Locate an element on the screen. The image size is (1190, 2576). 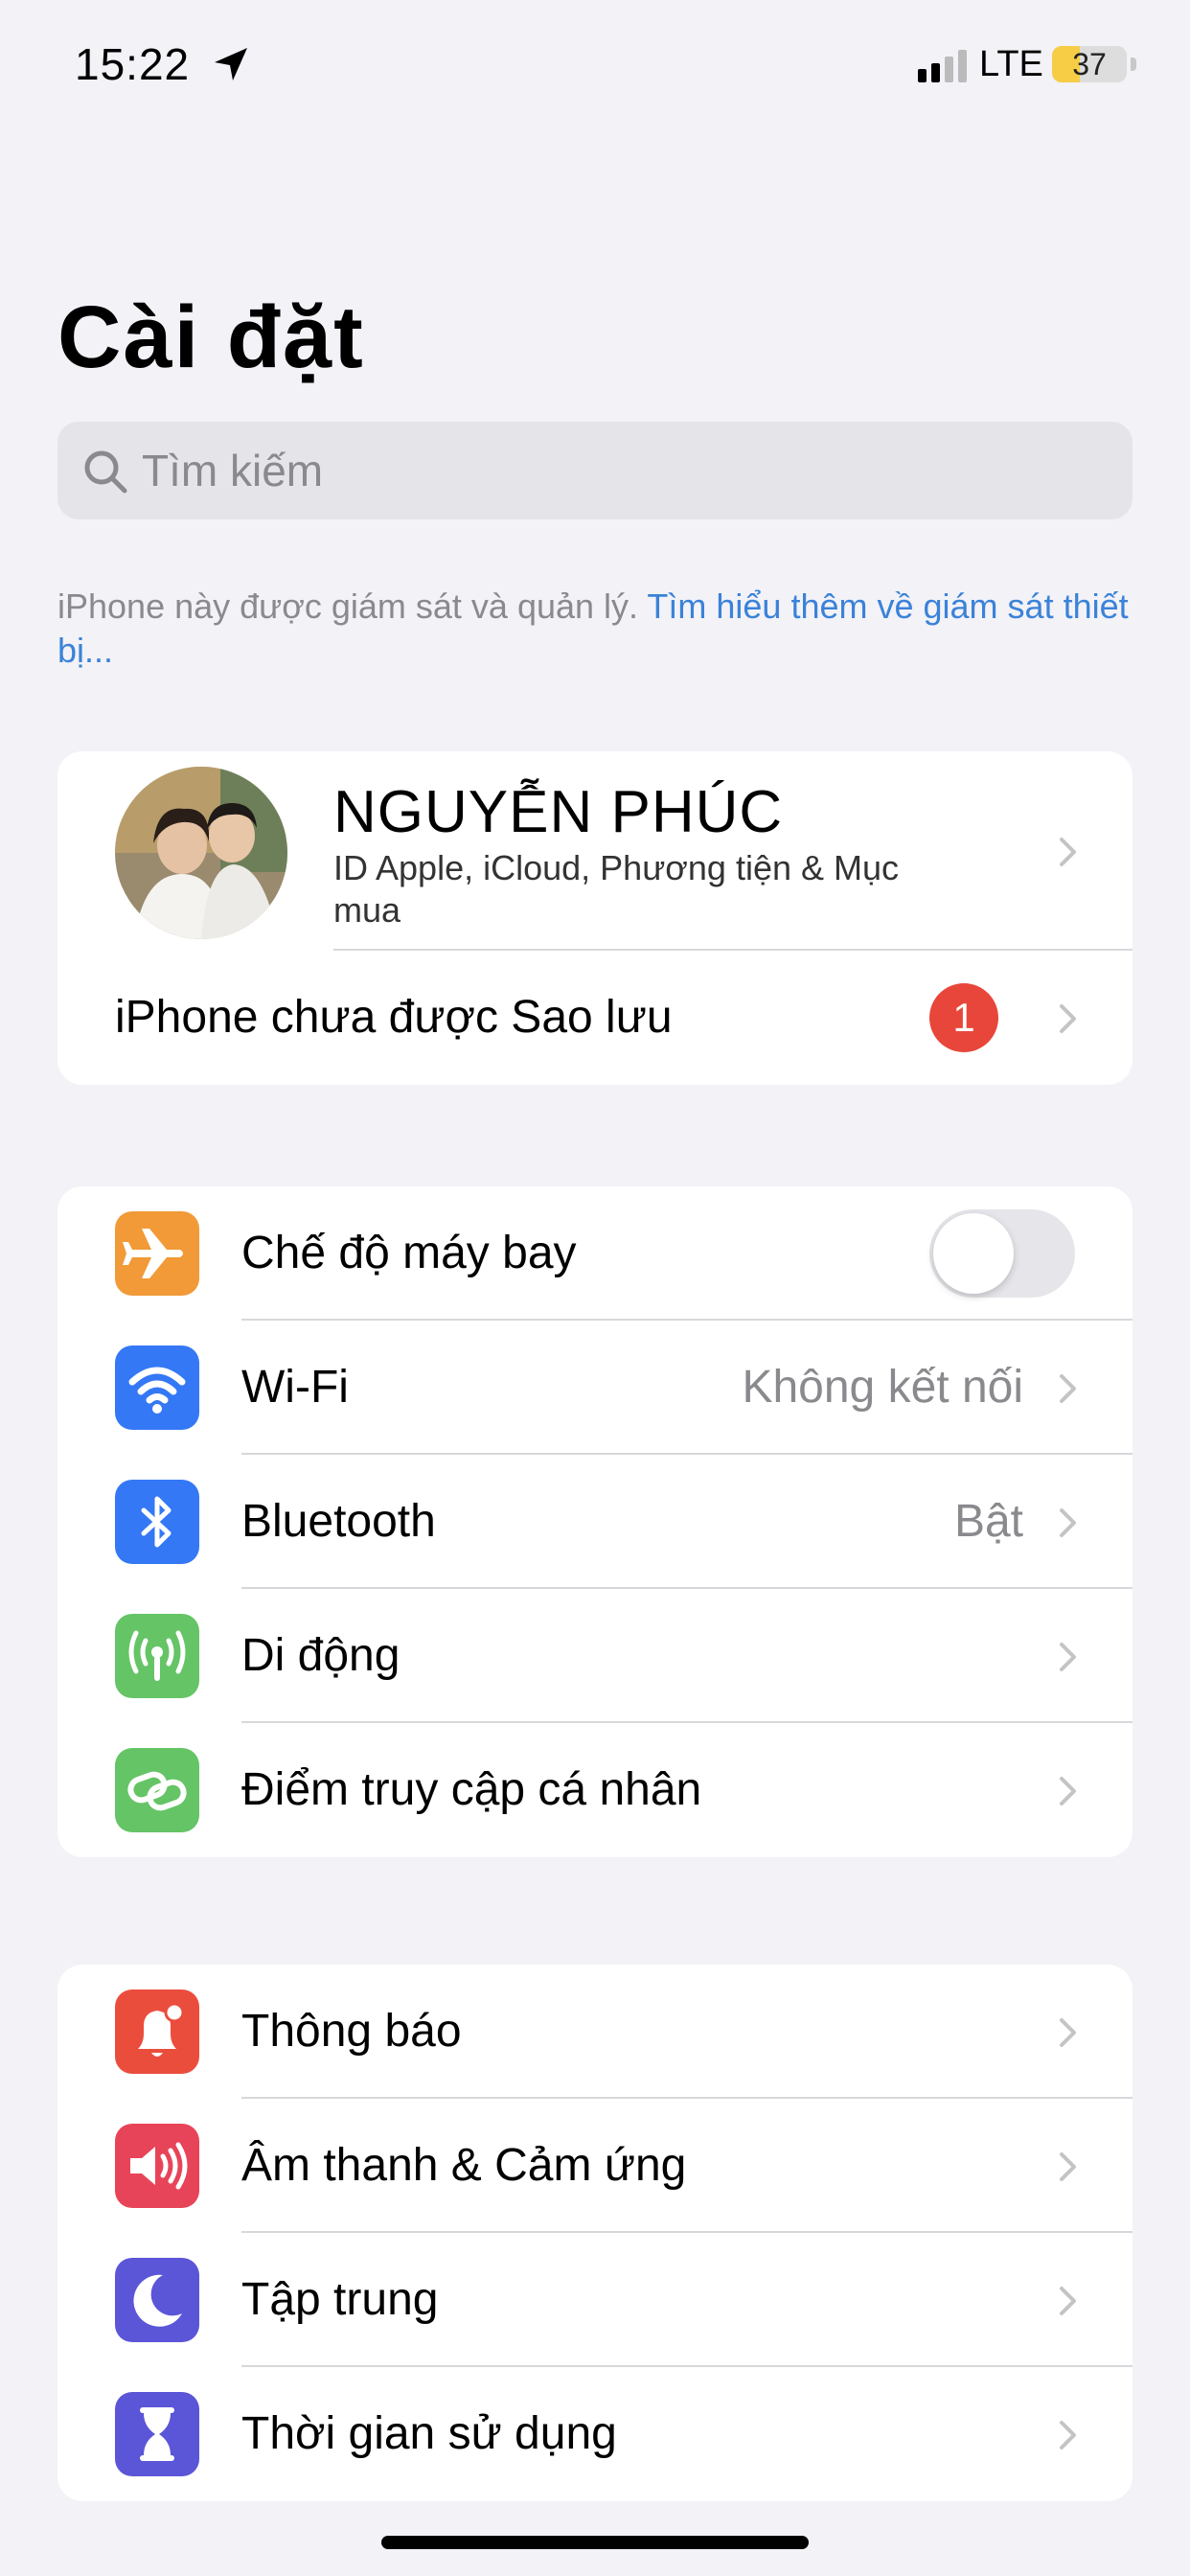
profile-name: NGUYỄN PHÚC is located at coordinates (559, 812).